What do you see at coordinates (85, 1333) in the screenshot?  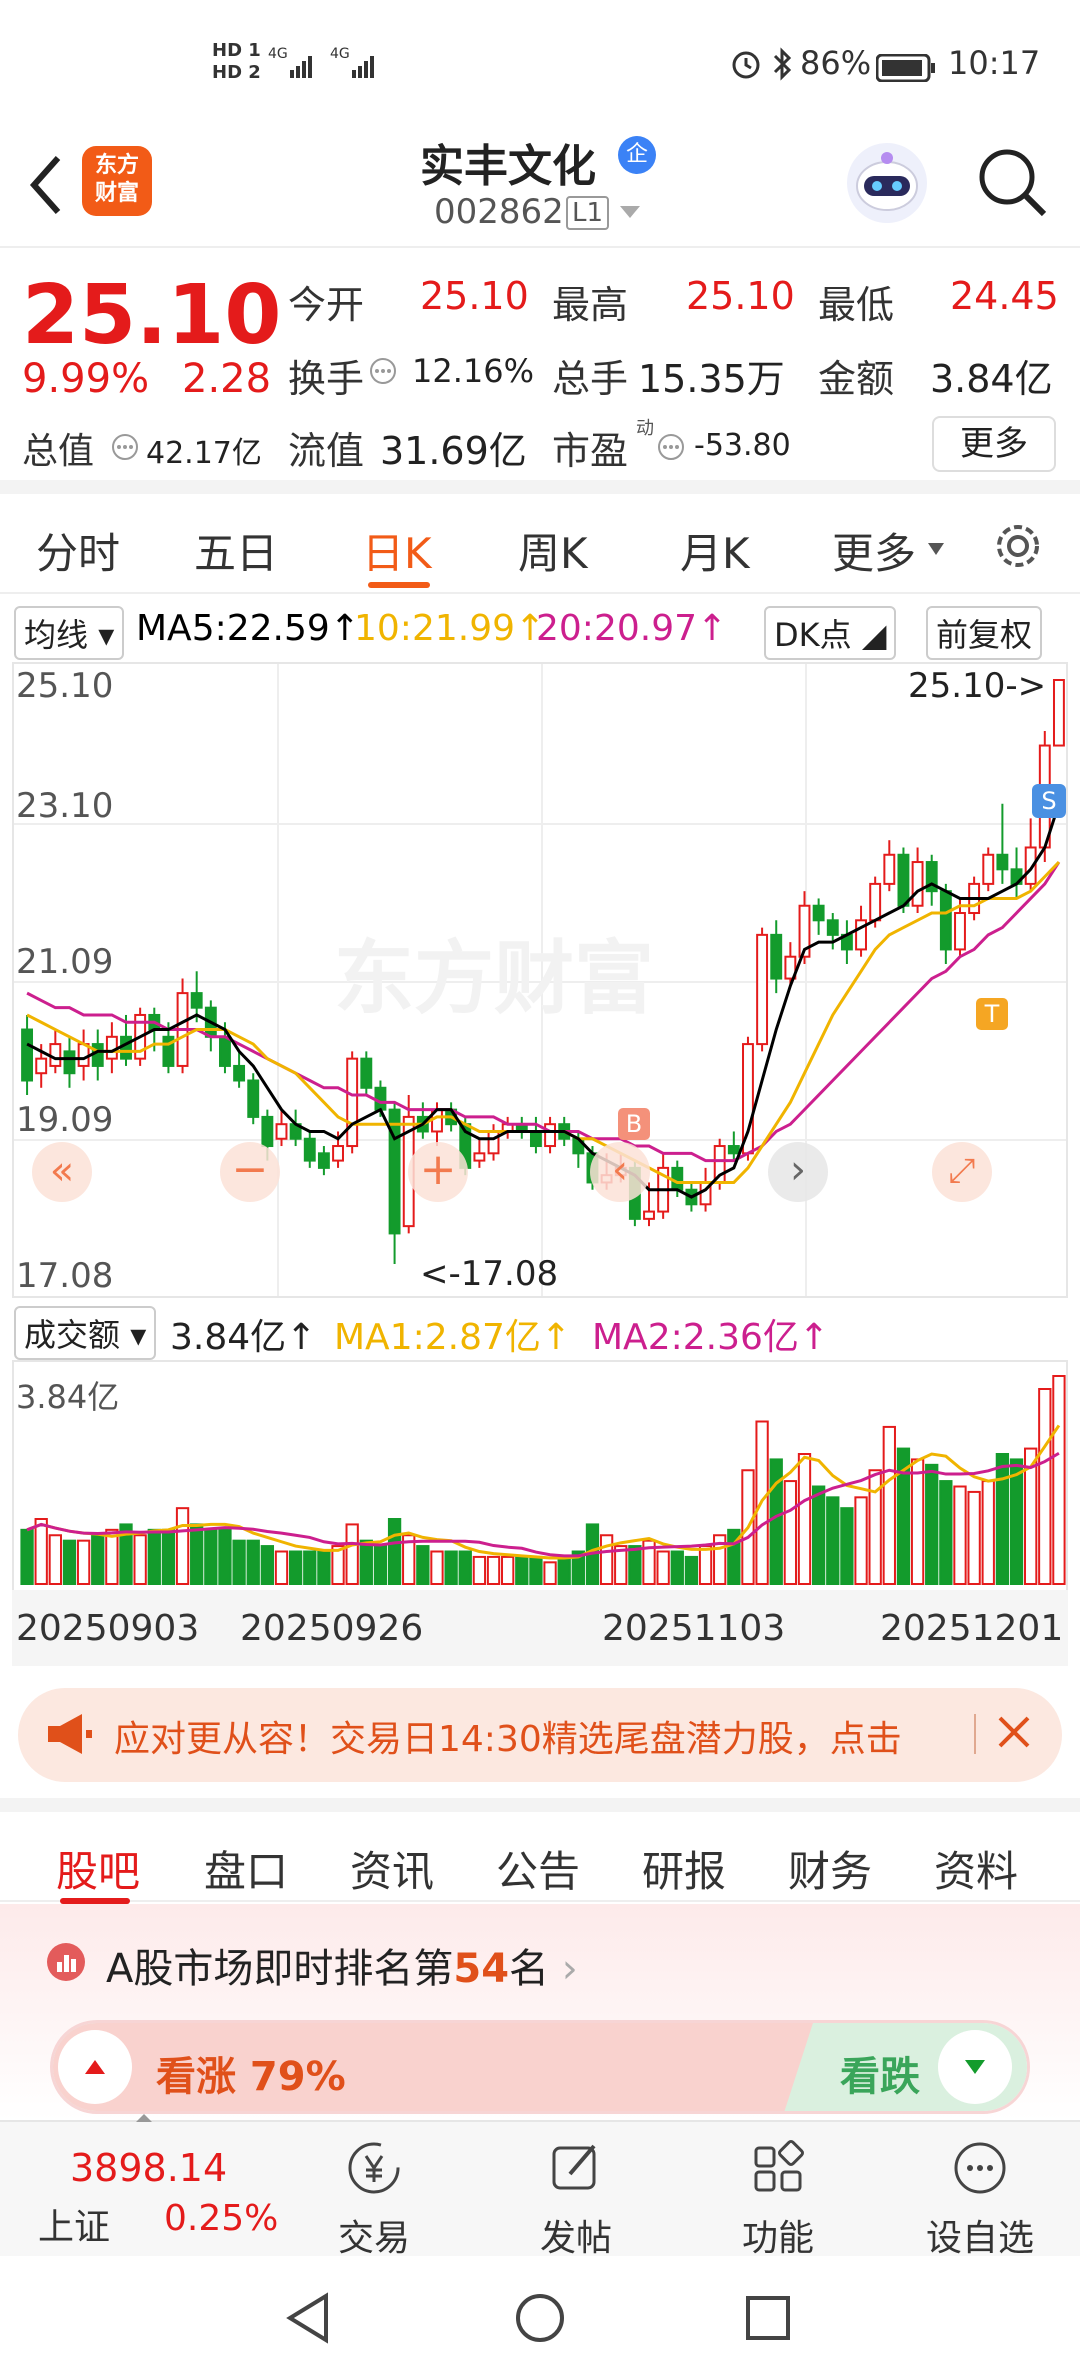 I see `volume-select: 成交额 ▾` at bounding box center [85, 1333].